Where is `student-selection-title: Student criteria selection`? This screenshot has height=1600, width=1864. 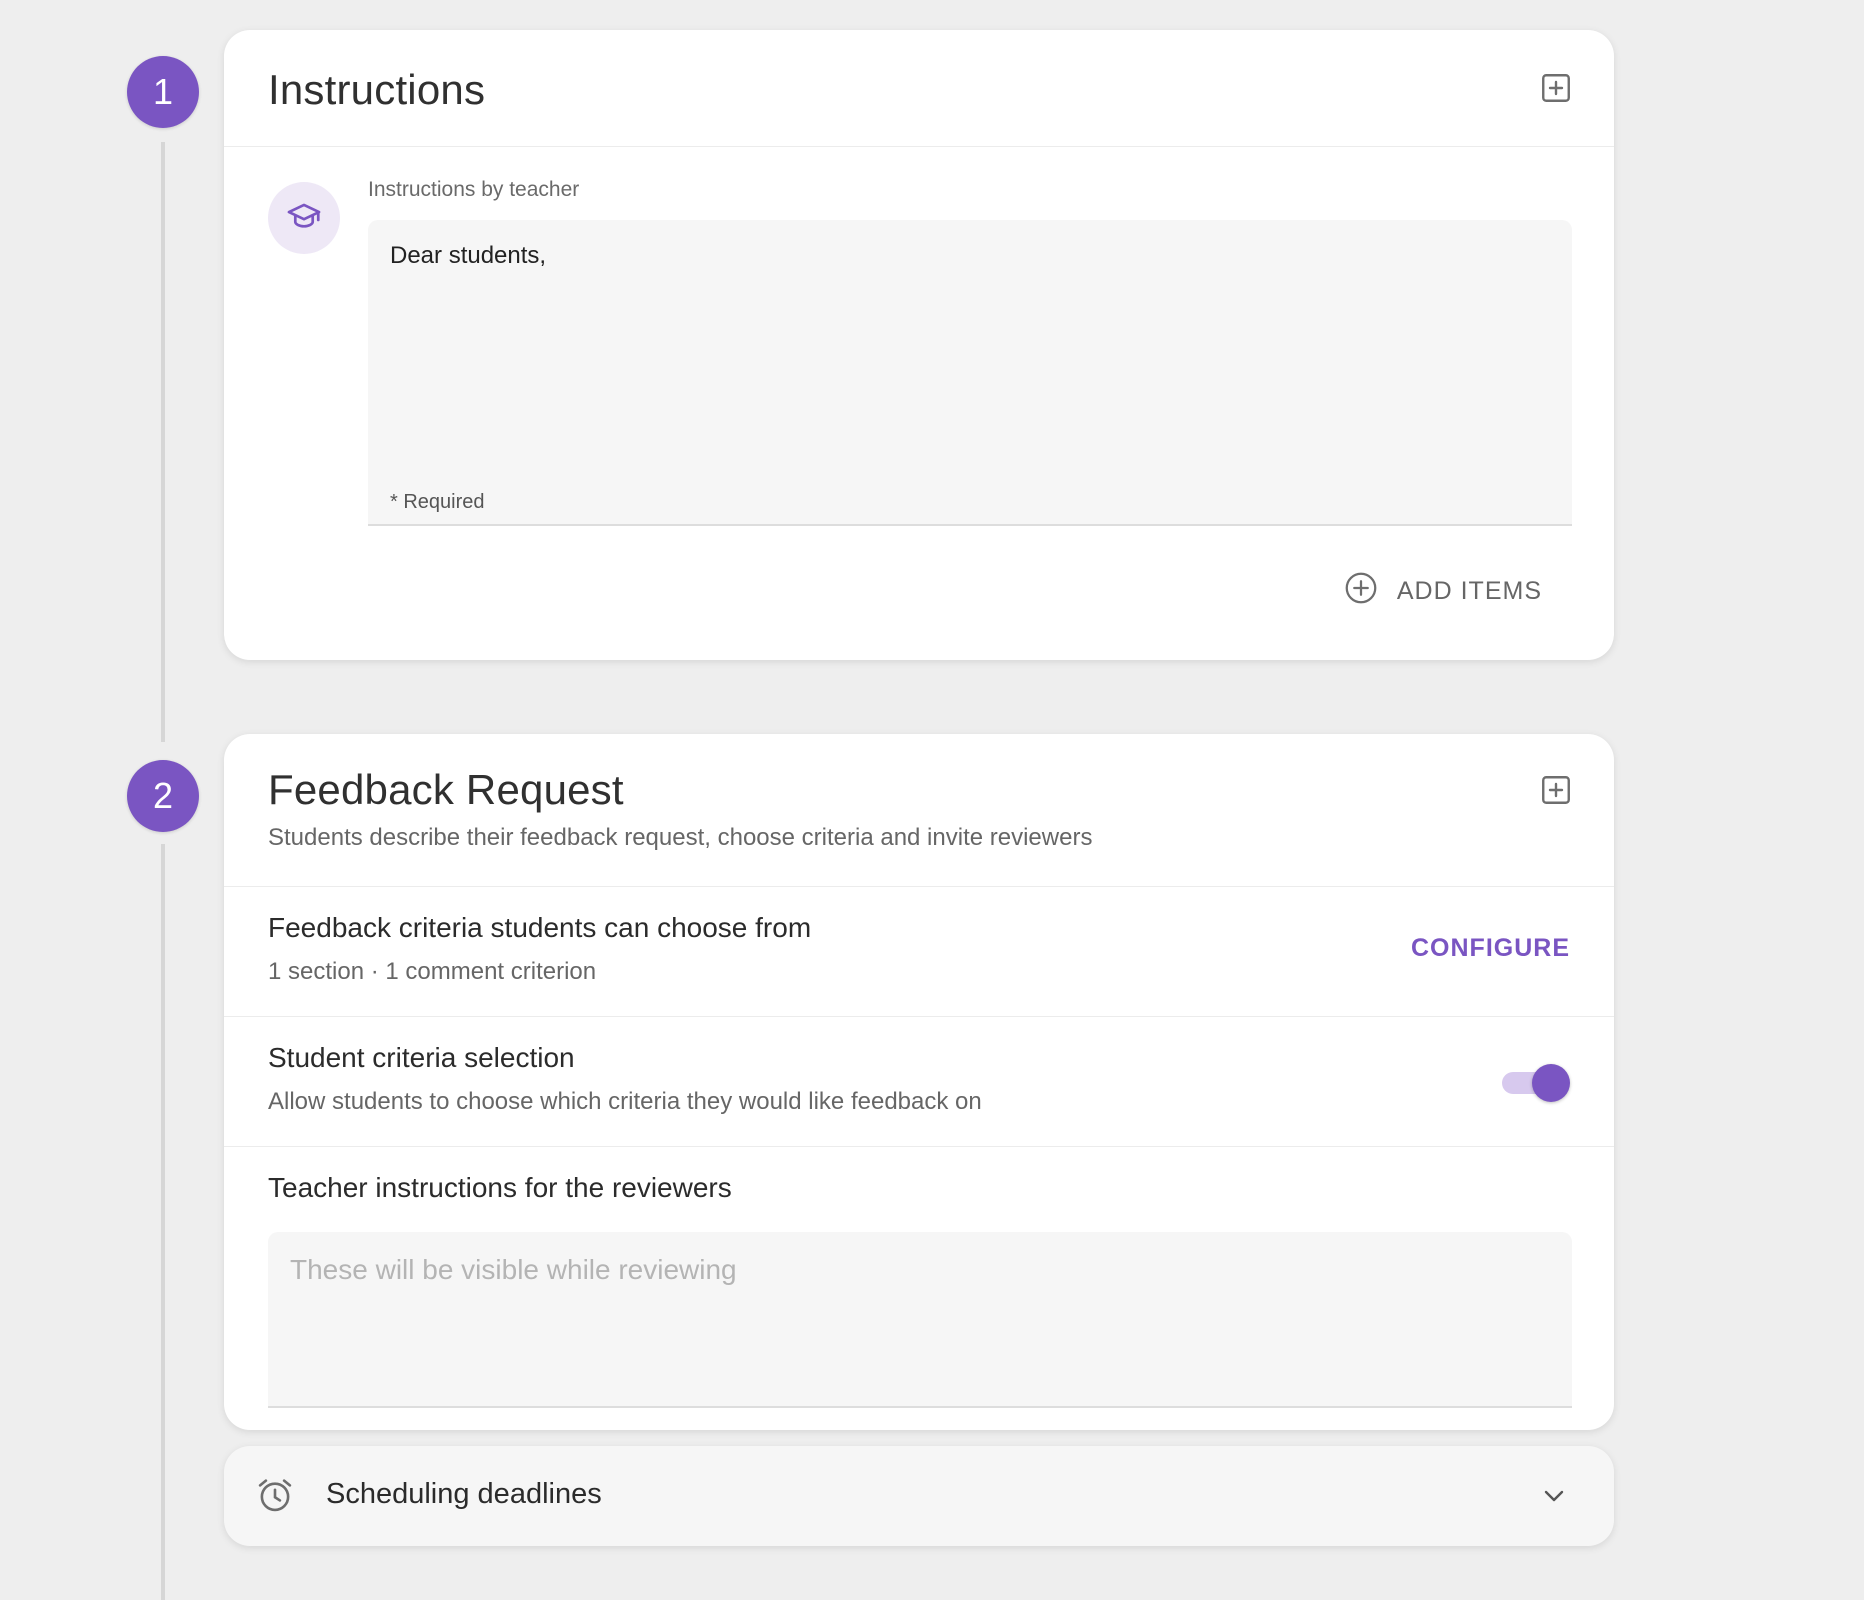 student-selection-title: Student criteria selection is located at coordinates (421, 1057).